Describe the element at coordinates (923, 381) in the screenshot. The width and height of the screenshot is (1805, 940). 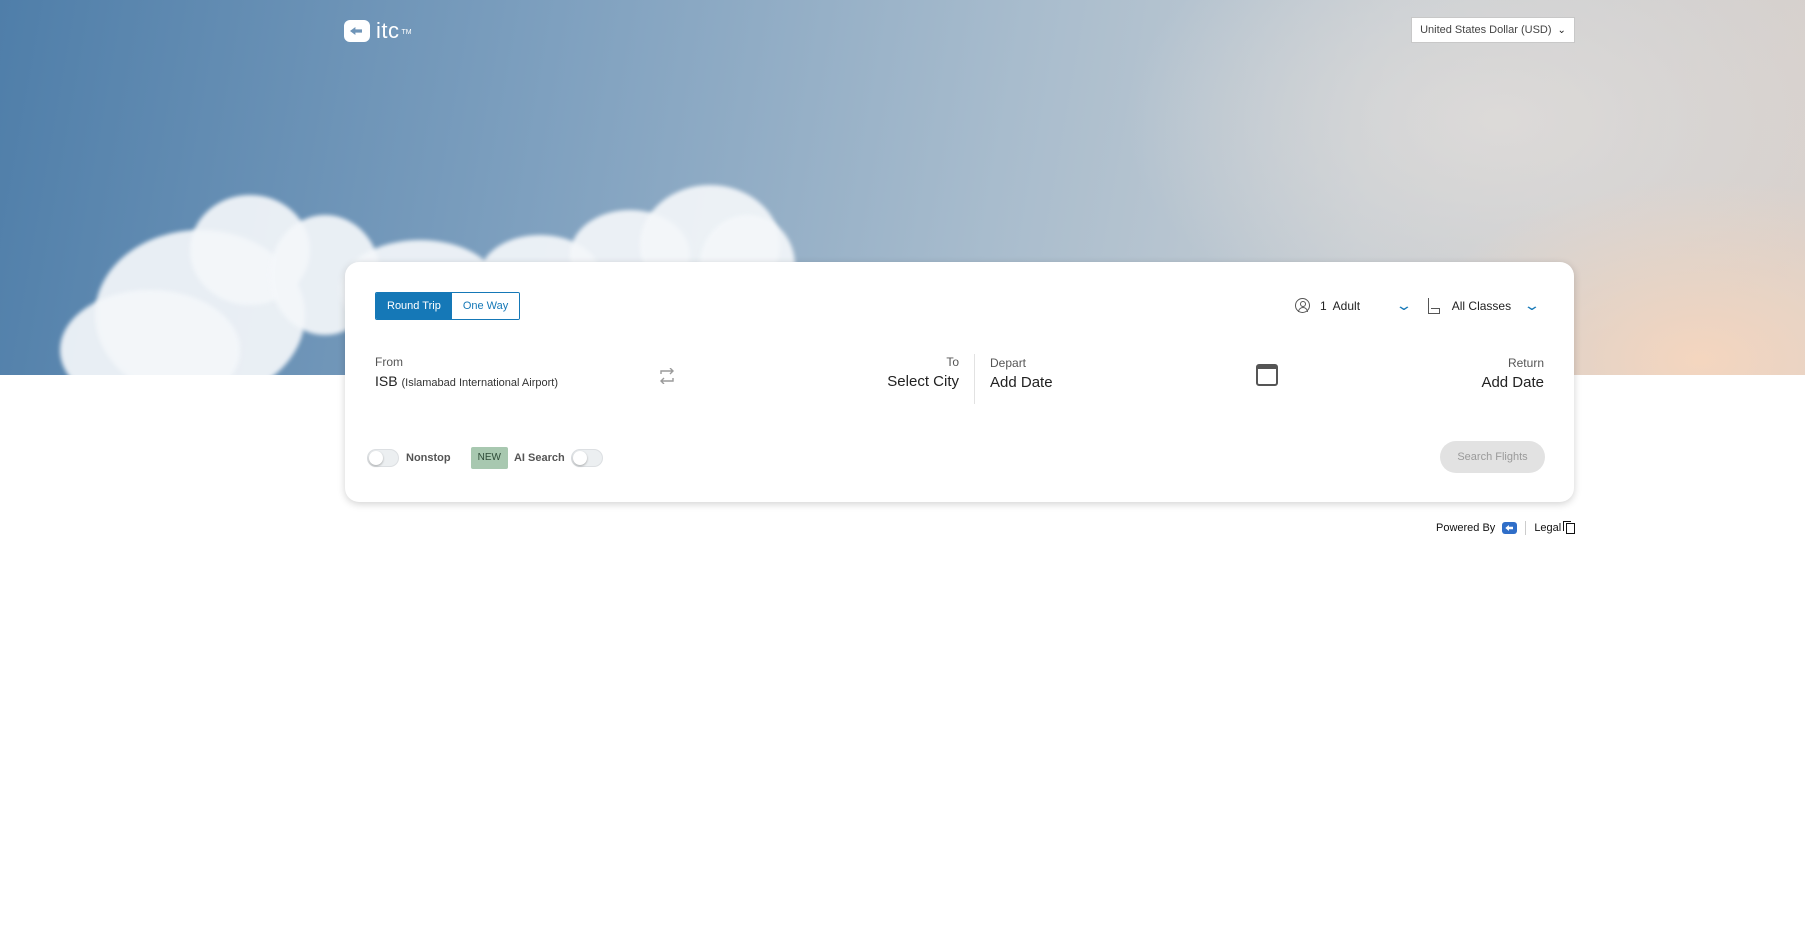
I see `to-field: Select City` at that location.